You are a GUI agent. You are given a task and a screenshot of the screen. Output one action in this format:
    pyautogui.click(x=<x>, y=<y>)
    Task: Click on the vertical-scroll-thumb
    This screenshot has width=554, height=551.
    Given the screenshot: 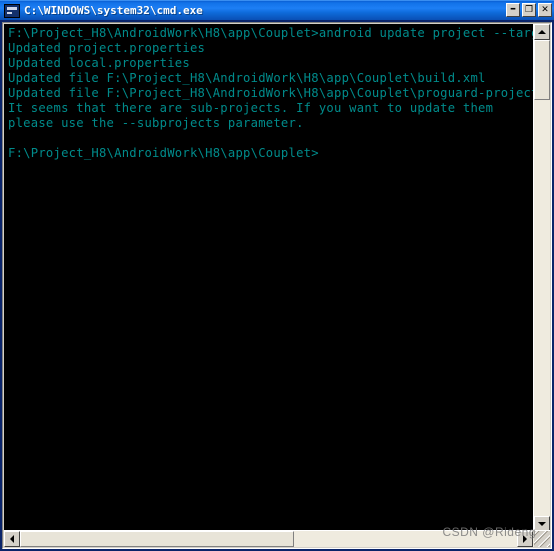 What is the action you would take?
    pyautogui.click(x=542, y=70)
    